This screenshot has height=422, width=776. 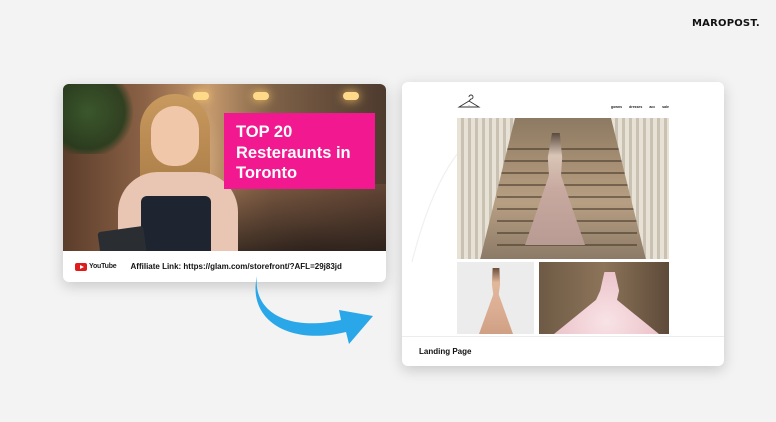 What do you see at coordinates (81, 266) in the screenshot?
I see `youtube-icon` at bounding box center [81, 266].